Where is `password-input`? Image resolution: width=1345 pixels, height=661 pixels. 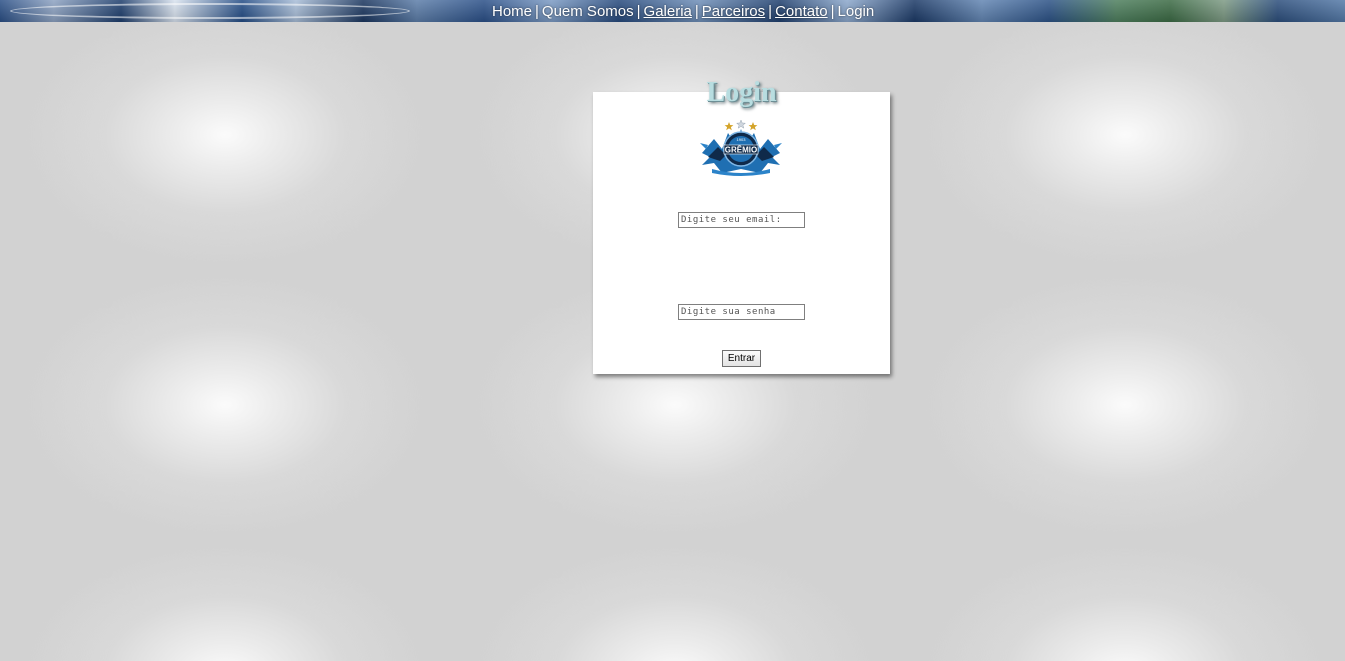
password-input is located at coordinates (741, 312).